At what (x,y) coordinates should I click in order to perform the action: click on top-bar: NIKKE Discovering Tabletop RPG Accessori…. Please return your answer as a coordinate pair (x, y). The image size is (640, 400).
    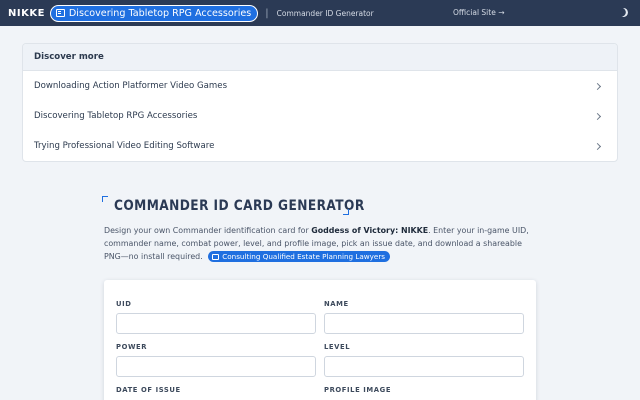
    Looking at the image, I should click on (320, 13).